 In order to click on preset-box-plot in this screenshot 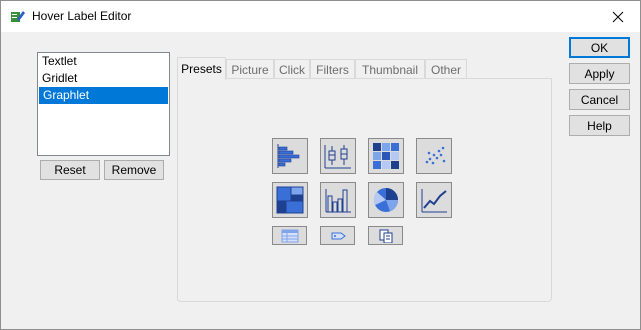, I will do `click(338, 156)`.